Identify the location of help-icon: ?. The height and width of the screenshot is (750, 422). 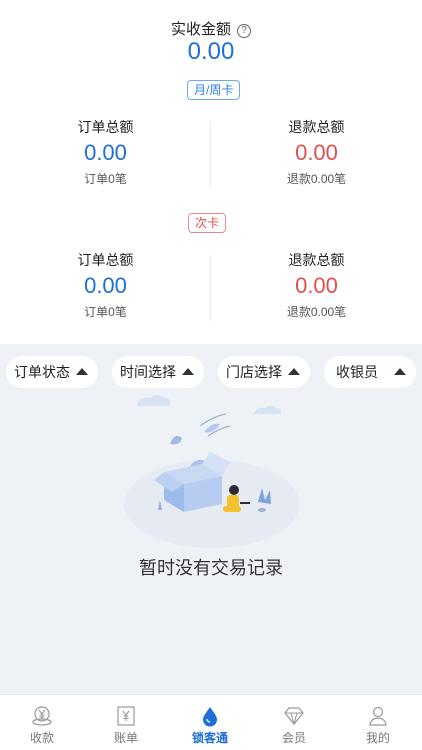
(244, 31).